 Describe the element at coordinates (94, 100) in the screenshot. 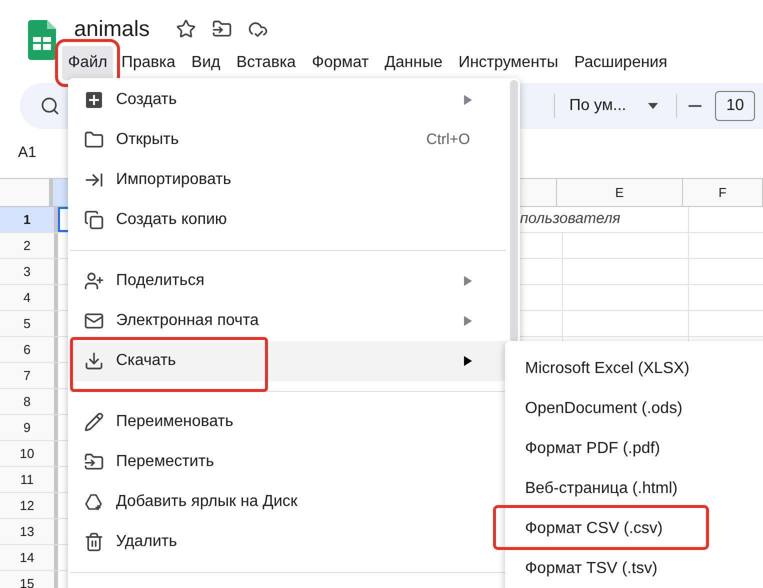

I see `table-icon` at that location.